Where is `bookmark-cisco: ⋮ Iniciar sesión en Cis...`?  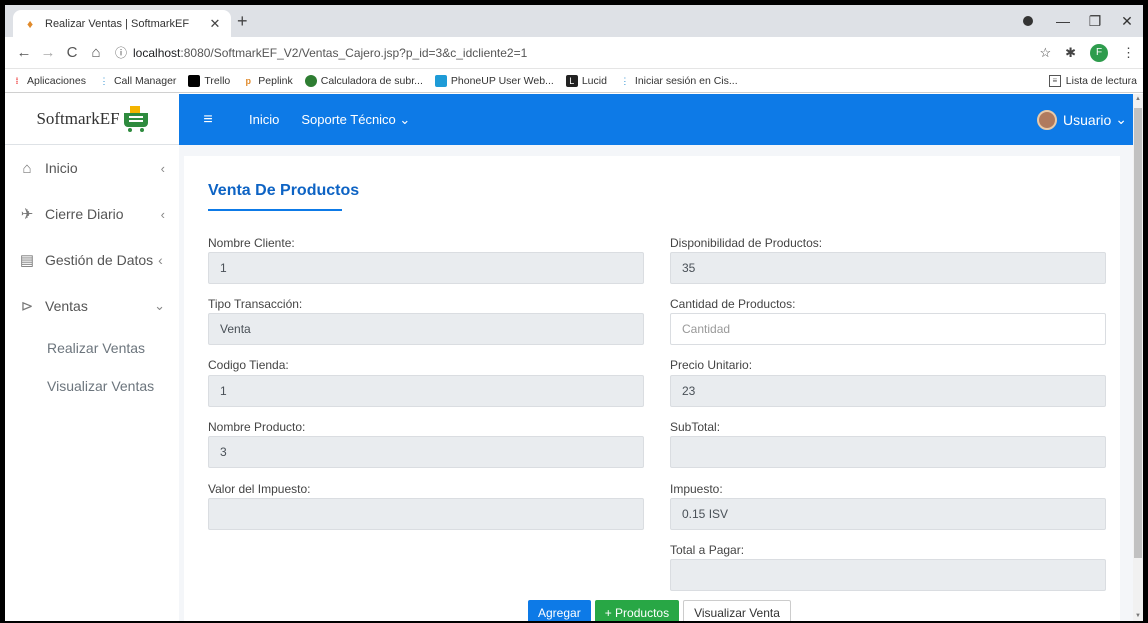 bookmark-cisco: ⋮ Iniciar sesión en Cis... is located at coordinates (678, 80).